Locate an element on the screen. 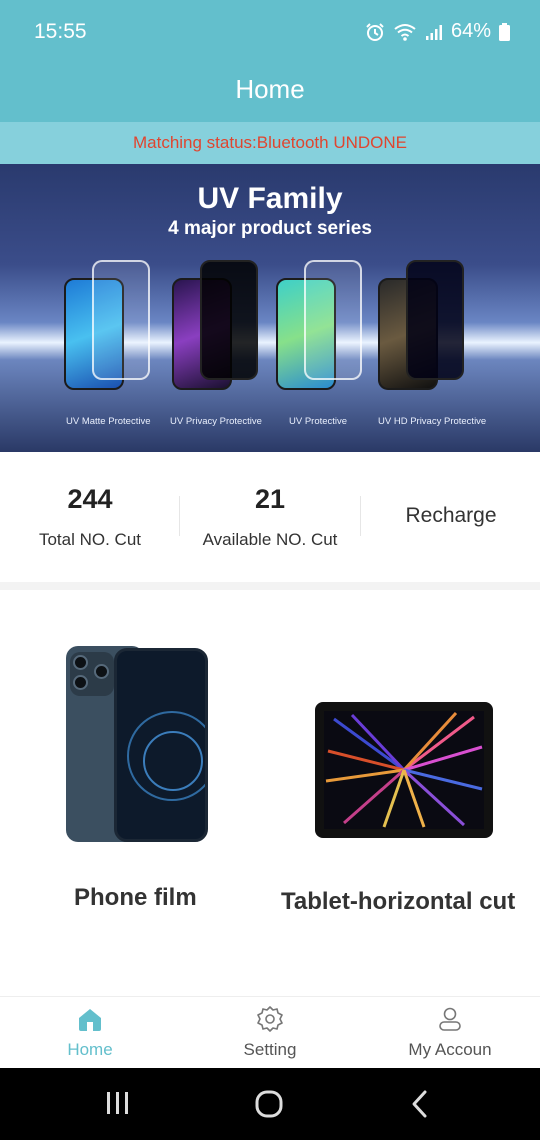  app-header: 15:55 64% Home is located at coordinates (270, 61).